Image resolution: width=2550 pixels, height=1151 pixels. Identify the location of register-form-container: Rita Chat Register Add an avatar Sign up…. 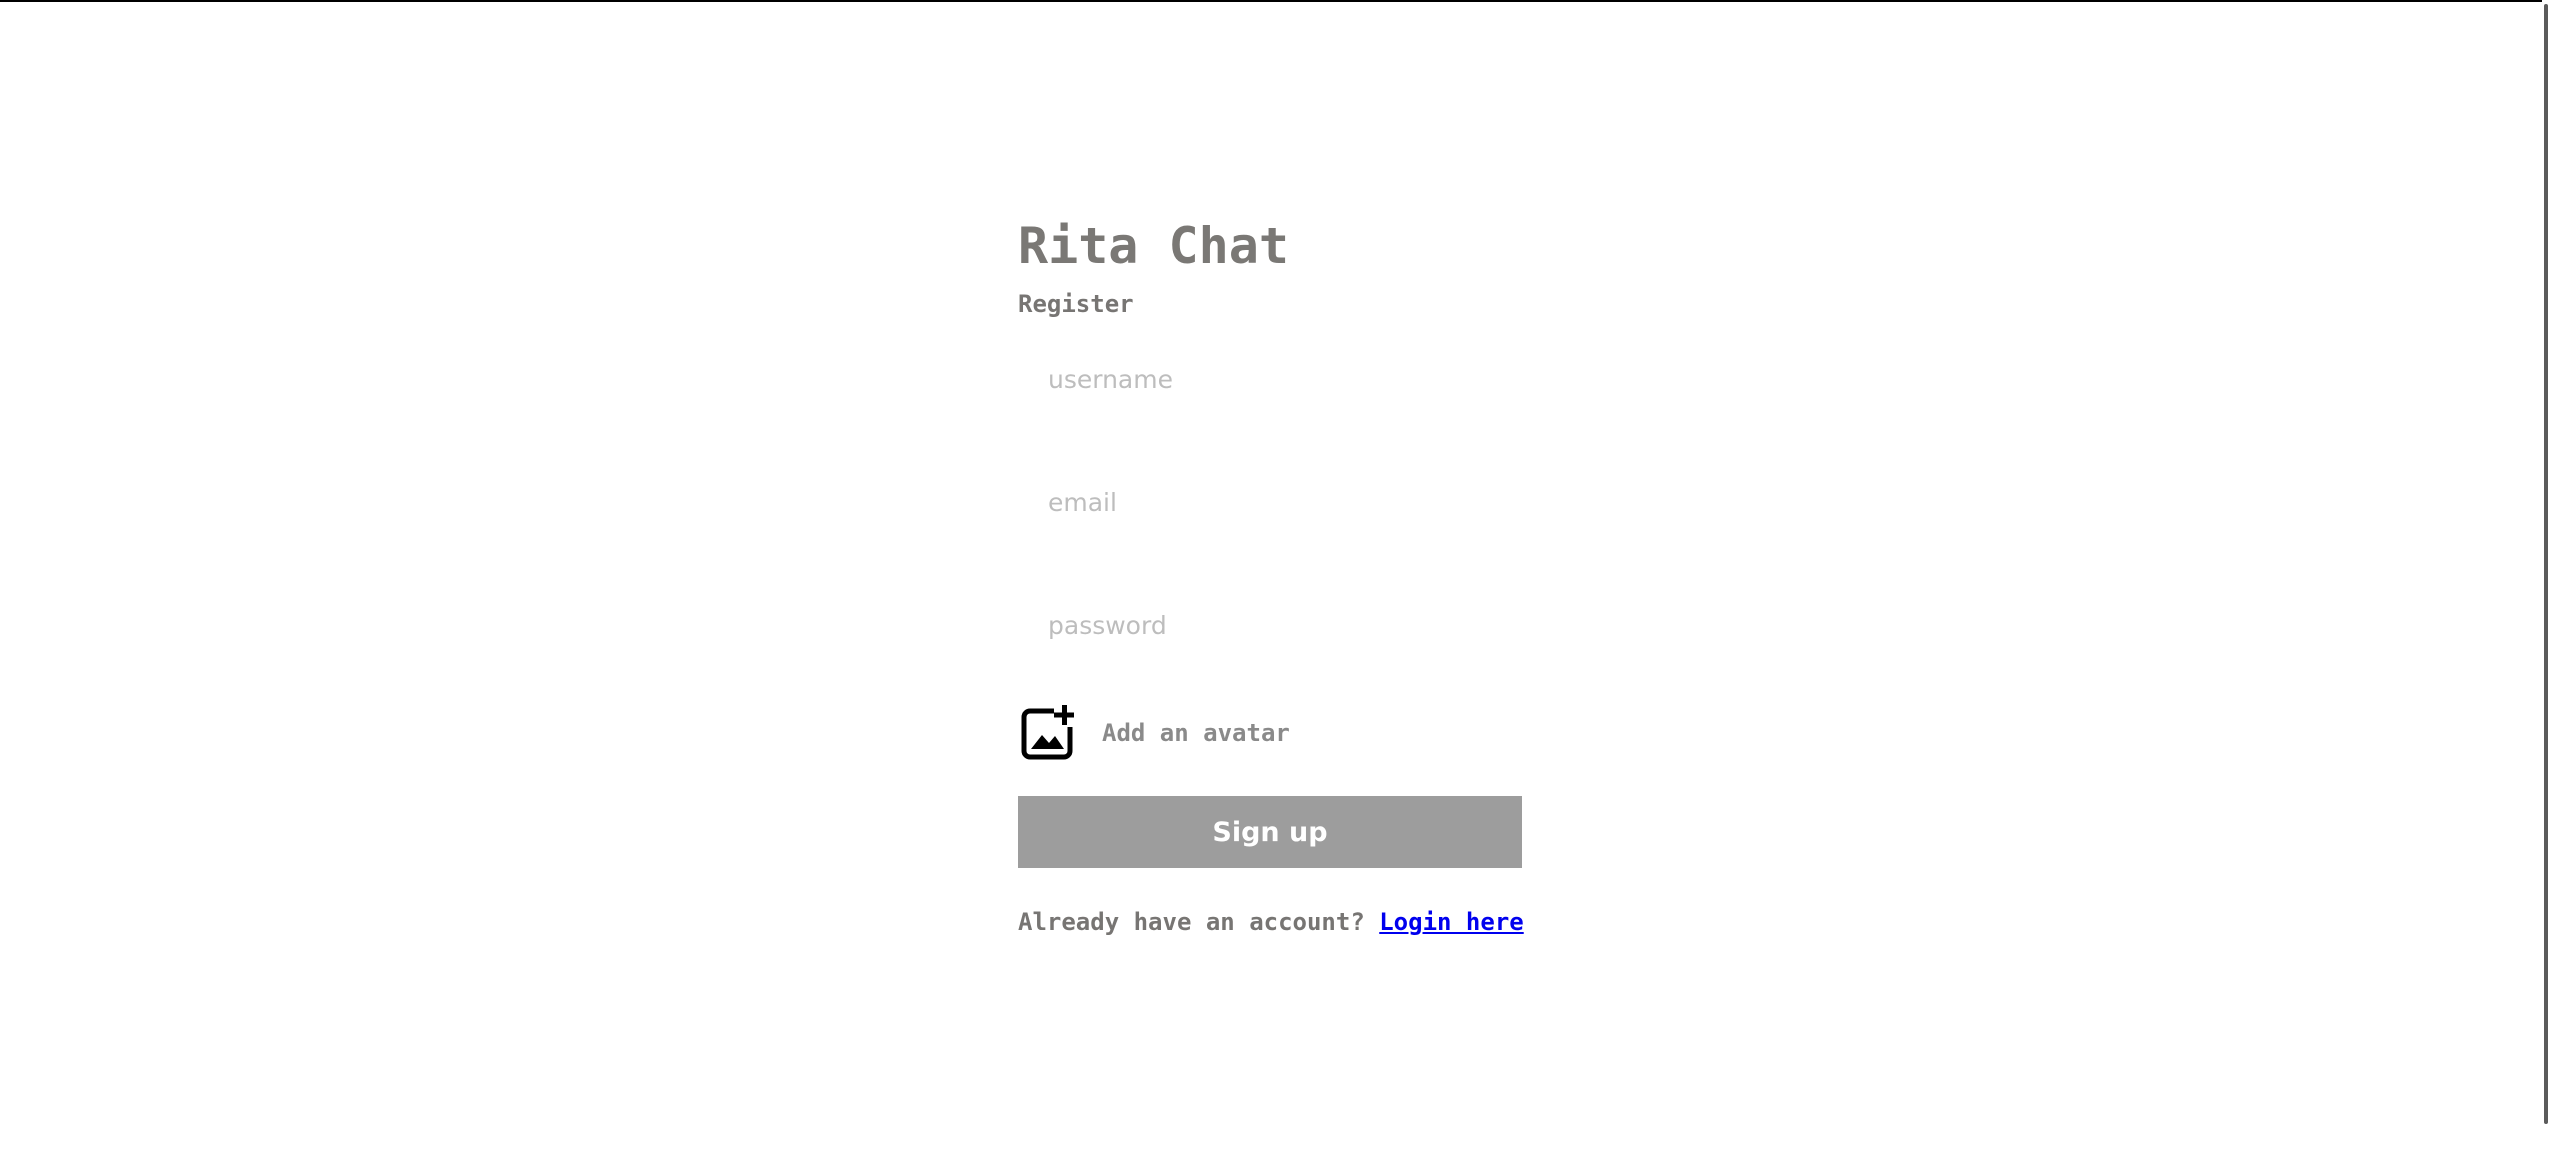
(1271, 572).